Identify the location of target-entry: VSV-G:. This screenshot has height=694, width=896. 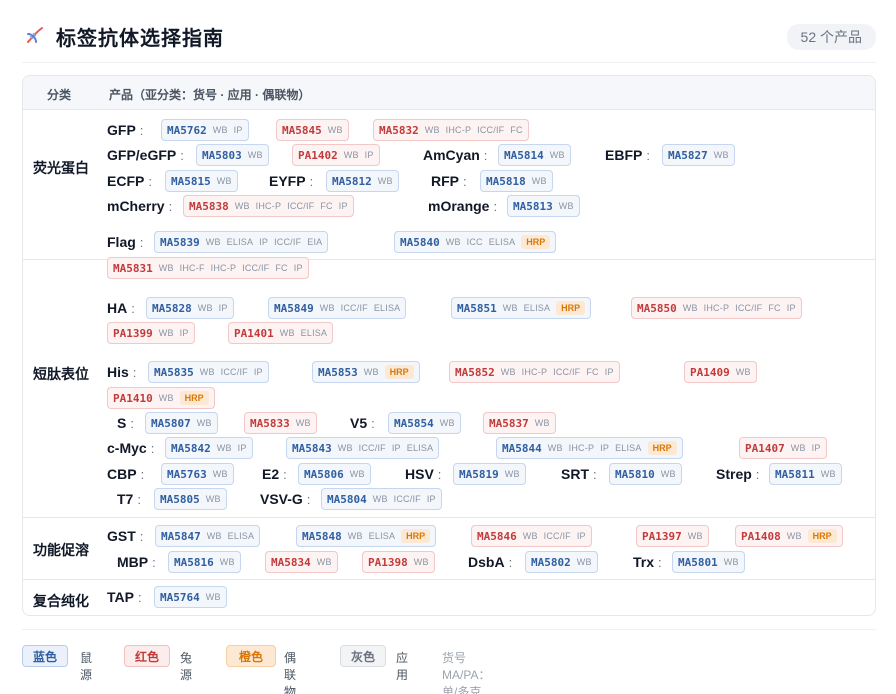
(289, 499).